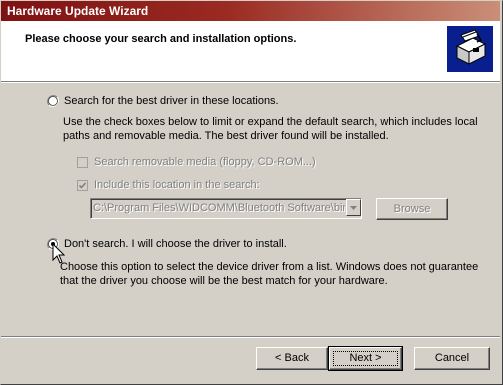 The width and height of the screenshot is (503, 385). Describe the element at coordinates (78, 11) in the screenshot. I see `window-title: Hardware Update Wizard` at that location.